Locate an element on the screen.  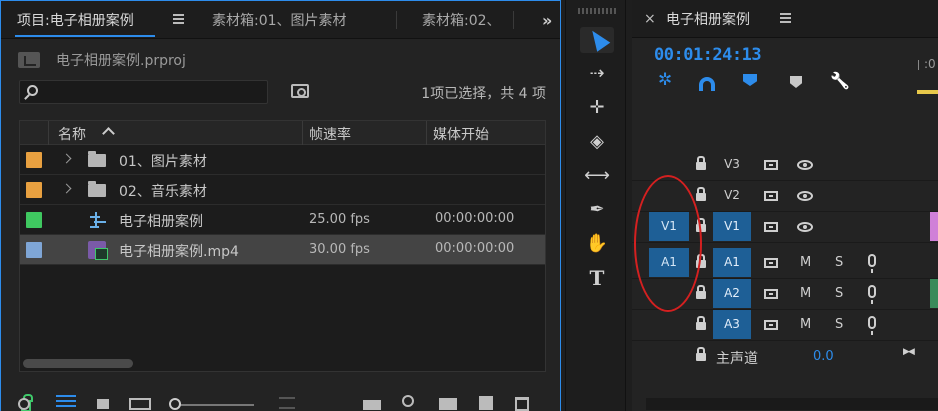
new-search-bin-icon is located at coordinates (300, 91).